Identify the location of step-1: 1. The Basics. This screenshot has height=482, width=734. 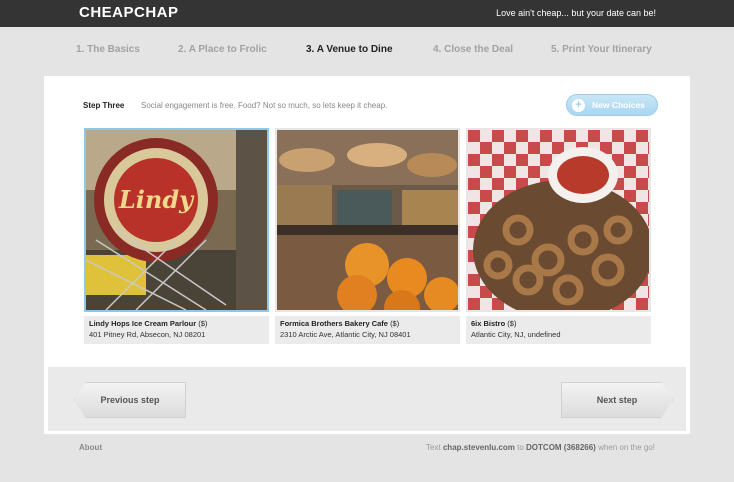
(108, 49).